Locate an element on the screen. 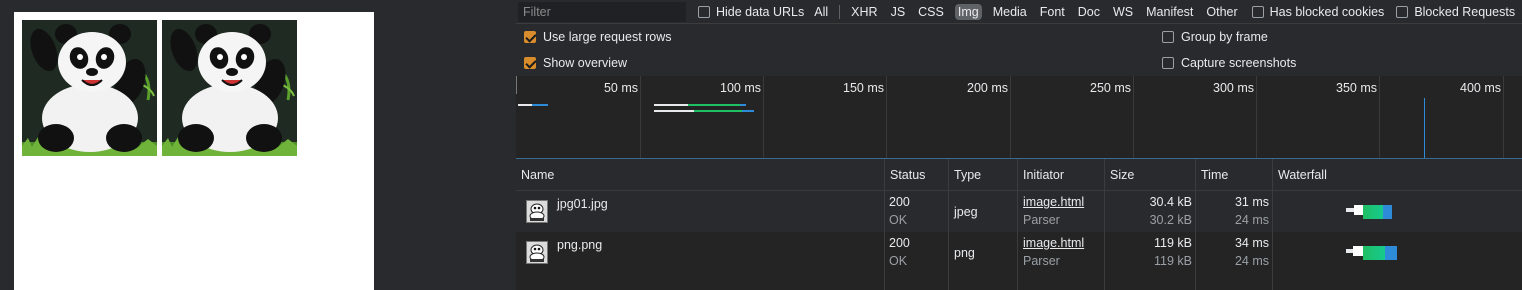 The image size is (1522, 290). column-header-time: Time is located at coordinates (1212, 175).